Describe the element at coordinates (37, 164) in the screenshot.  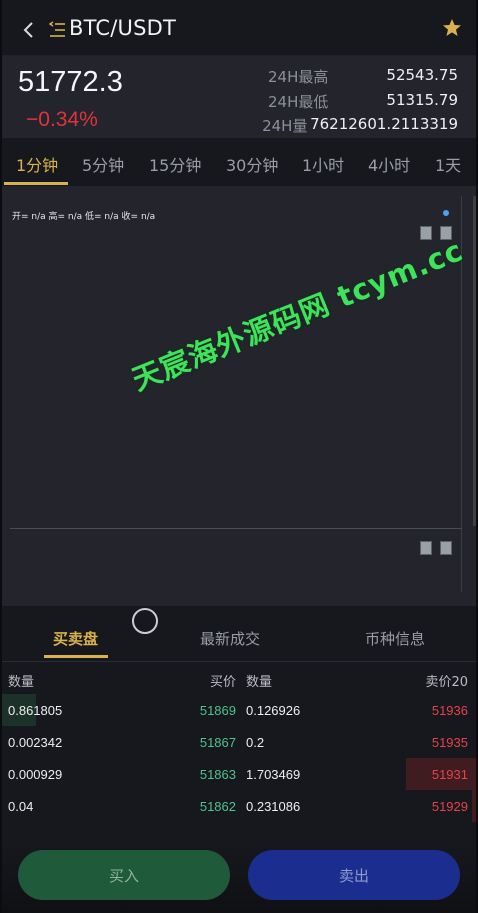
I see `timeframe-1m: 1分钟` at that location.